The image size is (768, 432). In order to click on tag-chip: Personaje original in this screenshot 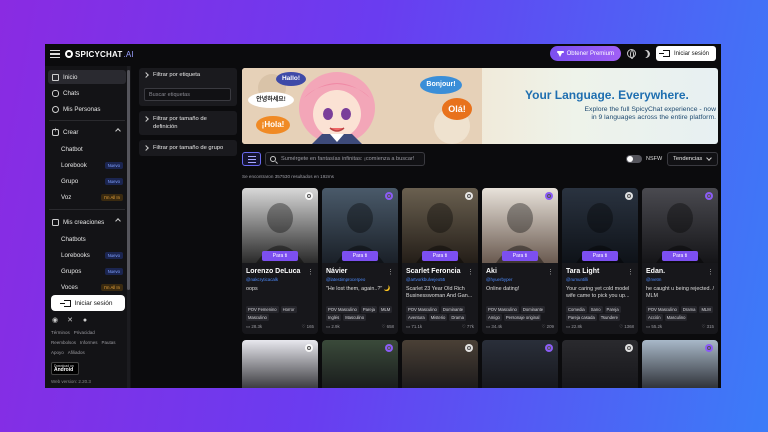, I will do `click(522, 317)`.